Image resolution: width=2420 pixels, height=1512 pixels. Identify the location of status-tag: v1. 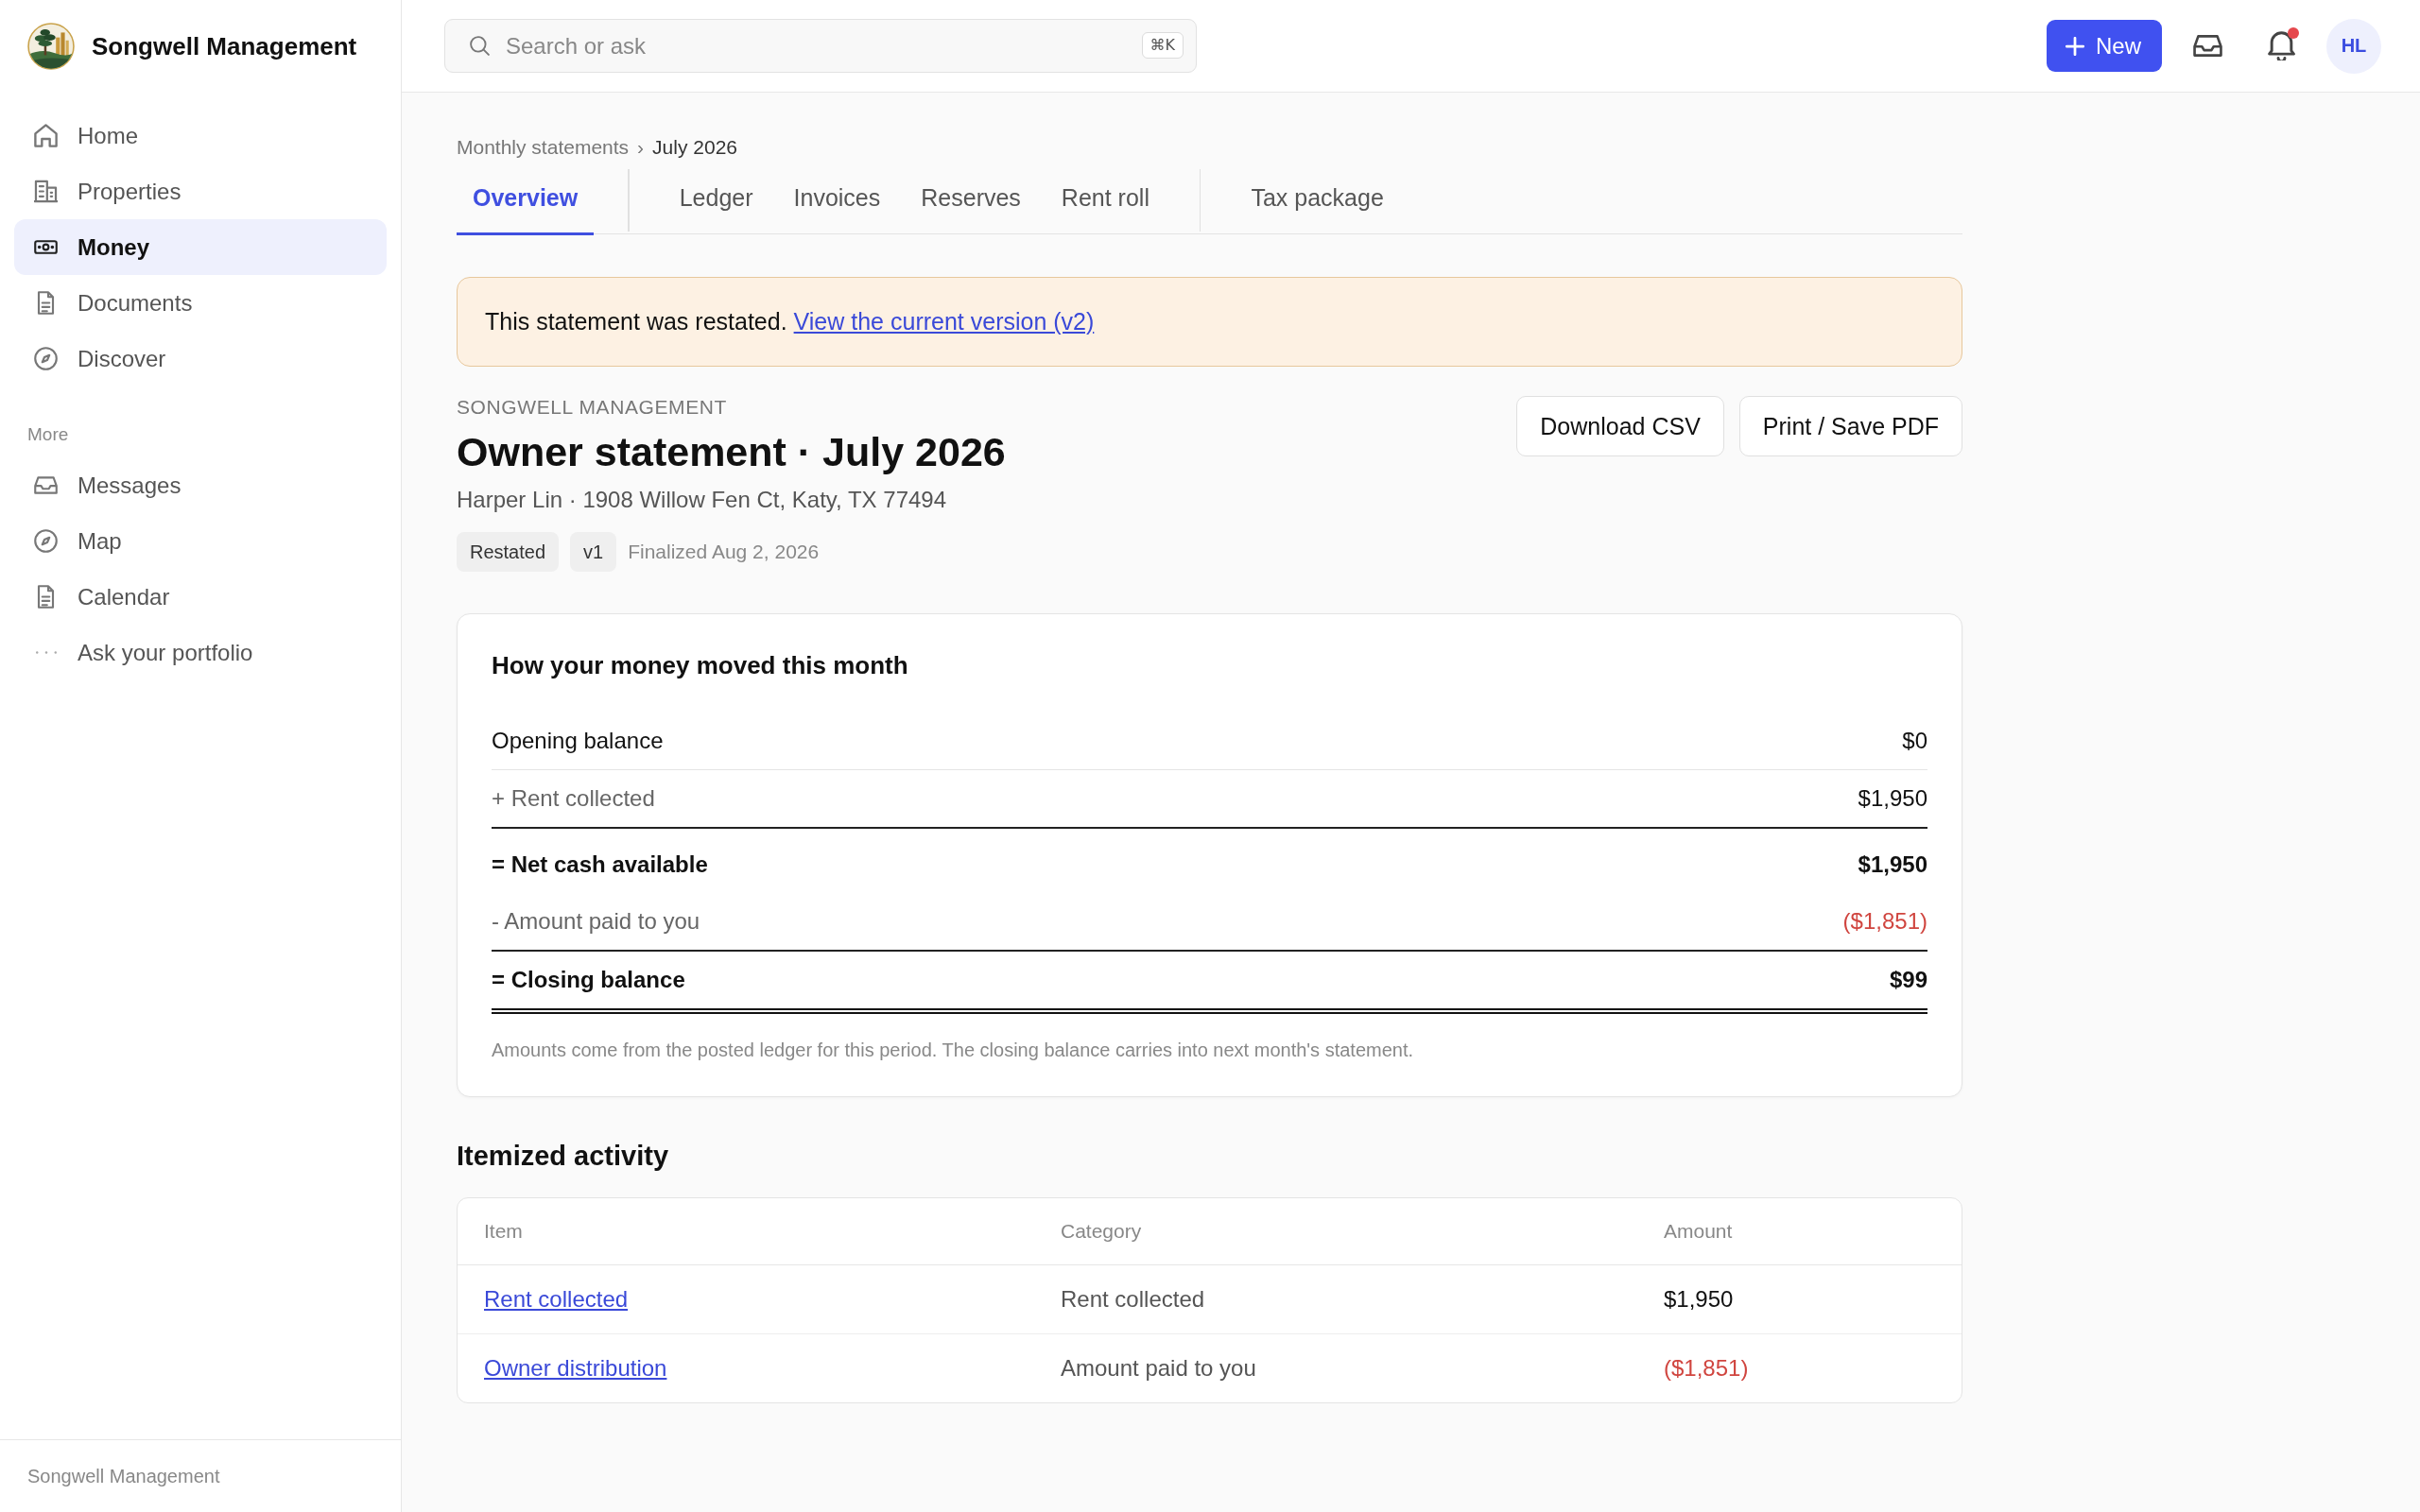
(593, 552).